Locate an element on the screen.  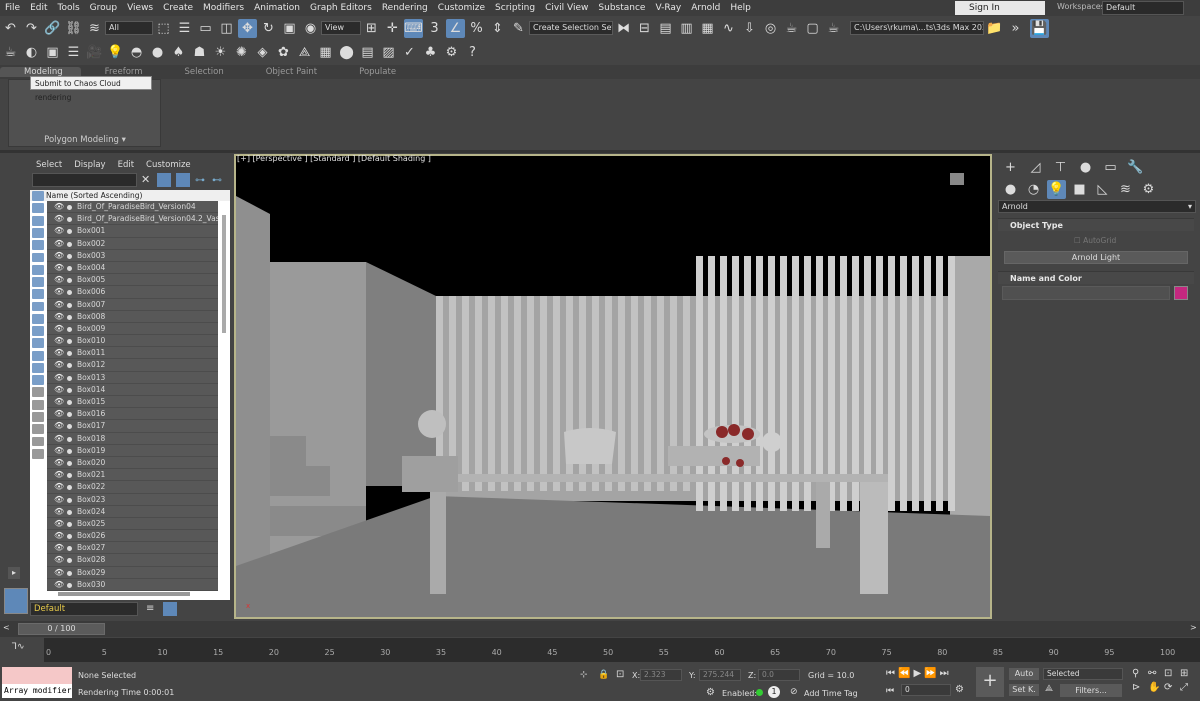
menu-create: Create is located at coordinates (178, 8).